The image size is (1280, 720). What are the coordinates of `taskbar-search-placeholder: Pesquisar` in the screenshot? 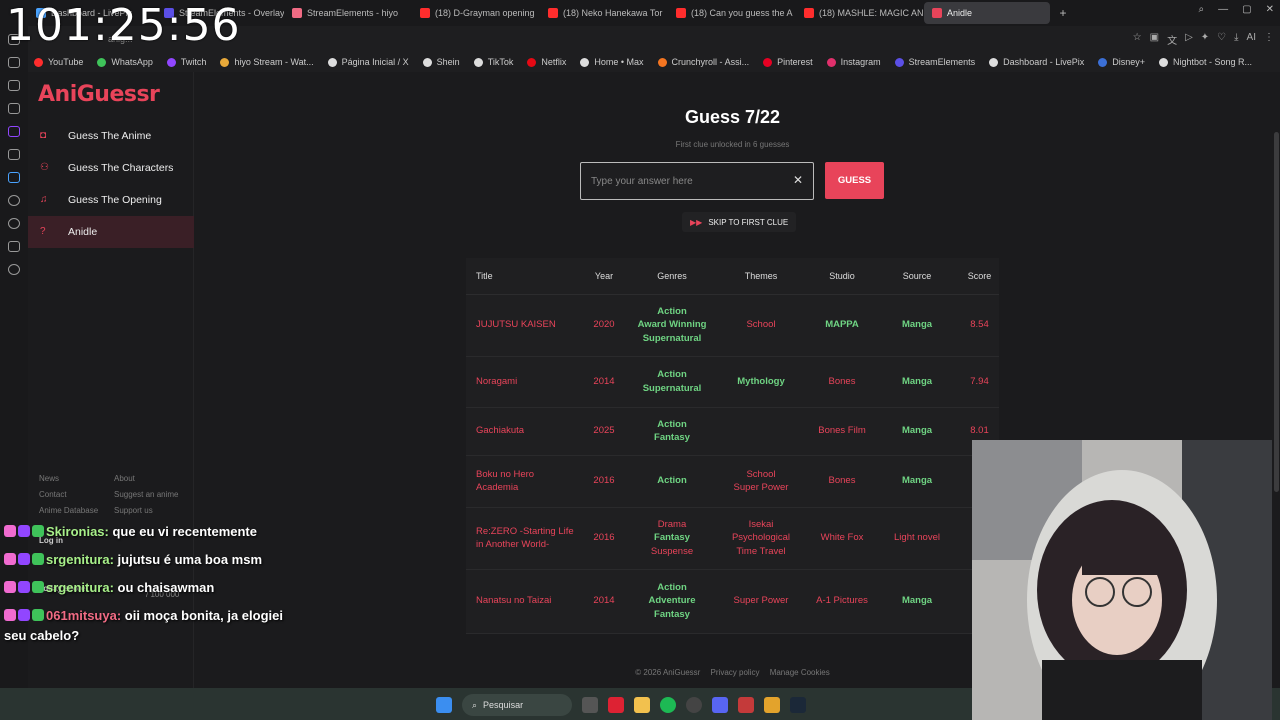 It's located at (503, 705).